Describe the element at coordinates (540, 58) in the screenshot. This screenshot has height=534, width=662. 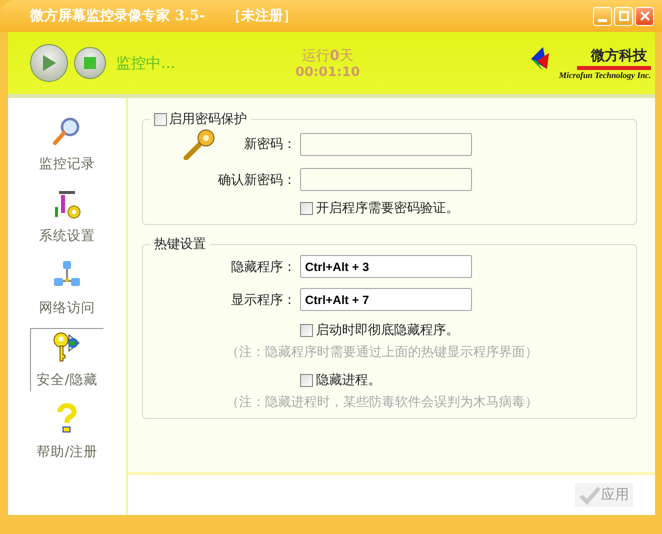
I see `logo-icon` at that location.